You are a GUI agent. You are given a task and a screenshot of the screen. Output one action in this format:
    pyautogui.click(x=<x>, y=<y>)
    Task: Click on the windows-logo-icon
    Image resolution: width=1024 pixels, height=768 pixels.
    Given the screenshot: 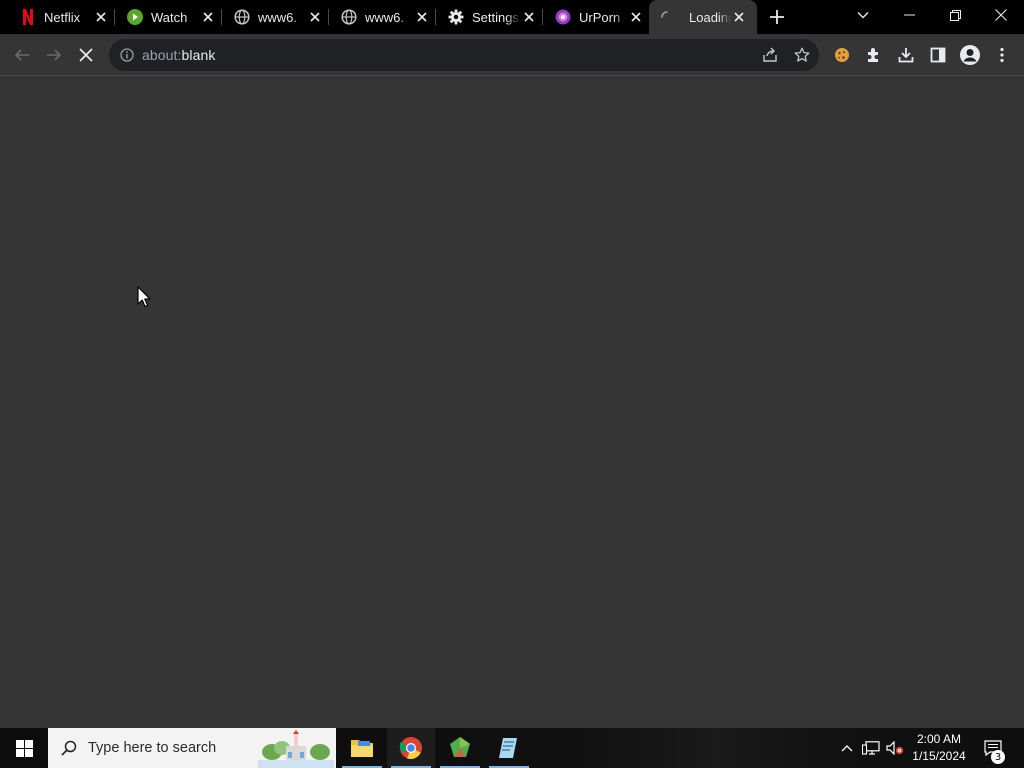 What is the action you would take?
    pyautogui.click(x=24, y=748)
    